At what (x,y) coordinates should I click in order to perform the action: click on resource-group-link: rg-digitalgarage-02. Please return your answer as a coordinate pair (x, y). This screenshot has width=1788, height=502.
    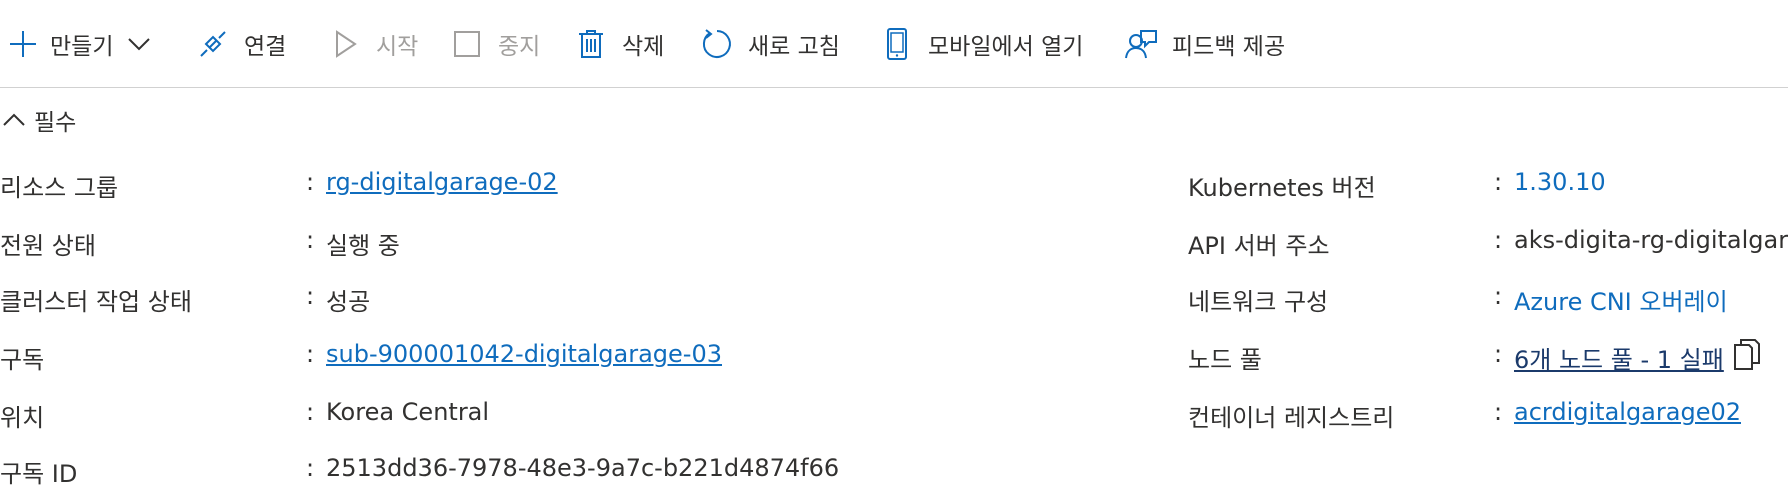
    Looking at the image, I should click on (442, 182).